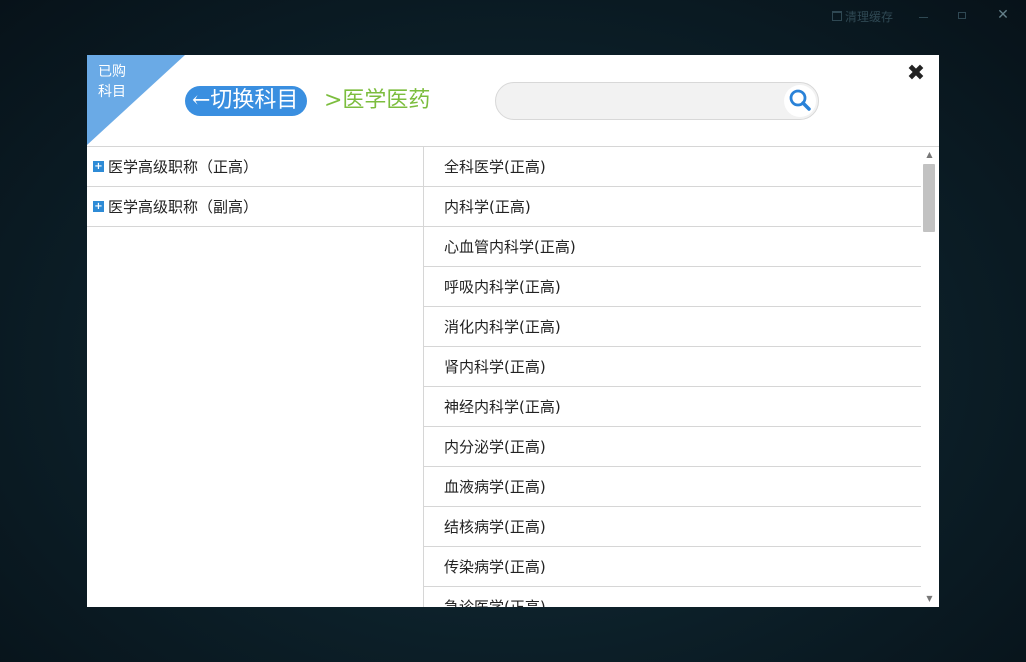 The height and width of the screenshot is (662, 1026). What do you see at coordinates (672, 447) in the screenshot?
I see `subject-item: 内分泌学(正高)` at bounding box center [672, 447].